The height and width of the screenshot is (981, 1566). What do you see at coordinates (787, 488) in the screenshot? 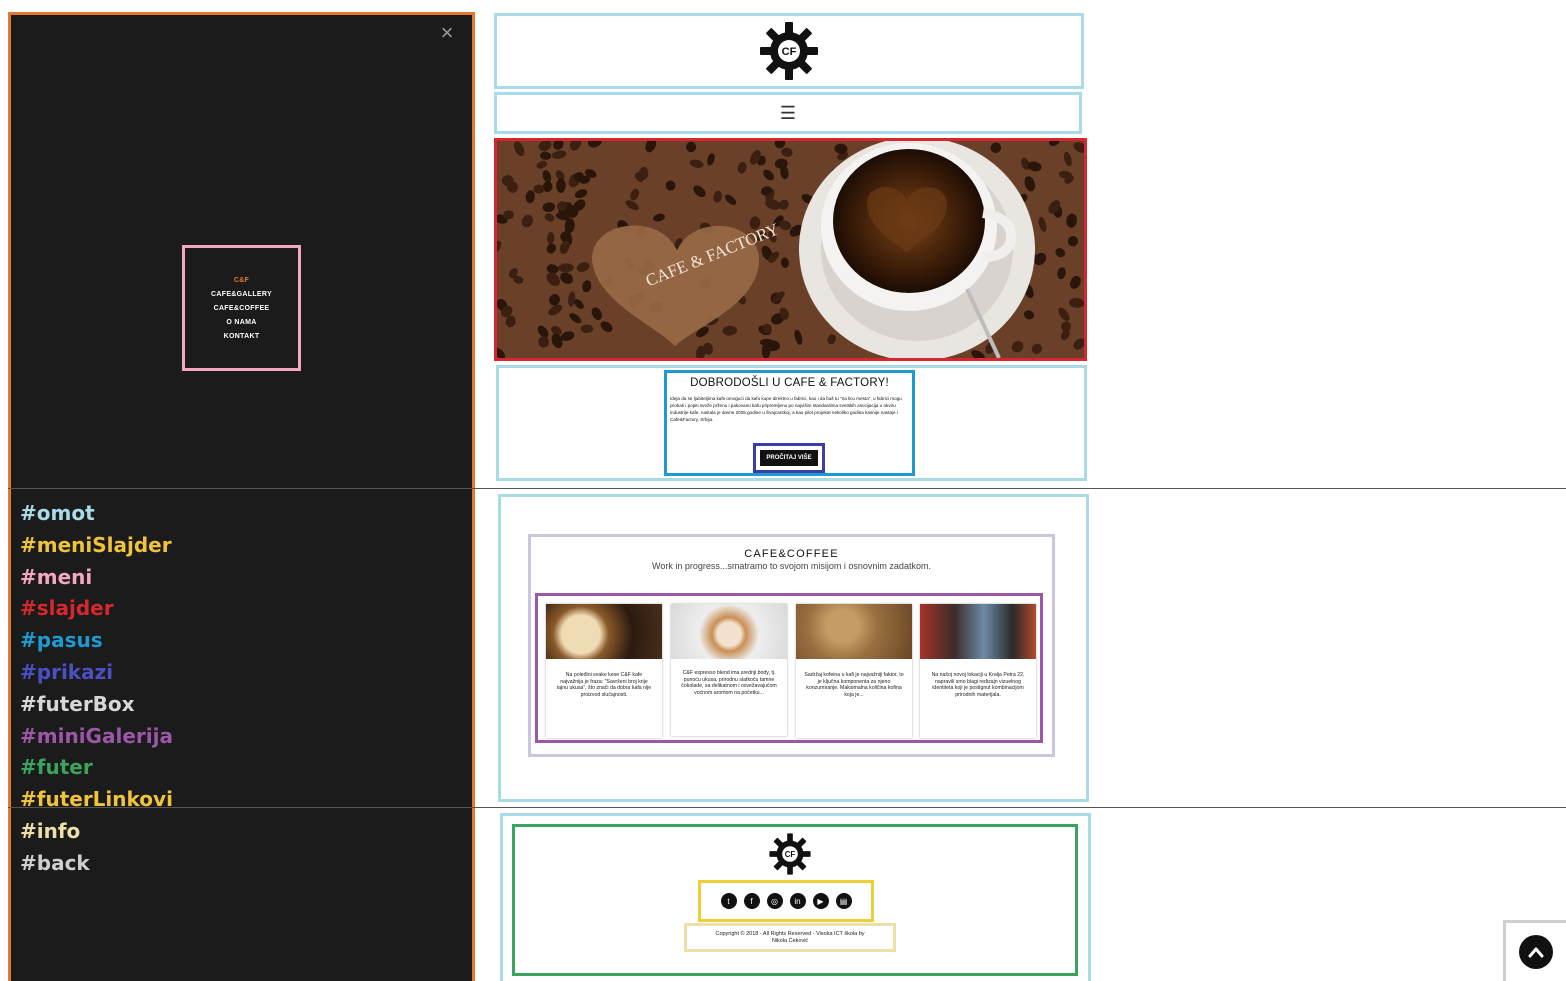
I see `divider` at bounding box center [787, 488].